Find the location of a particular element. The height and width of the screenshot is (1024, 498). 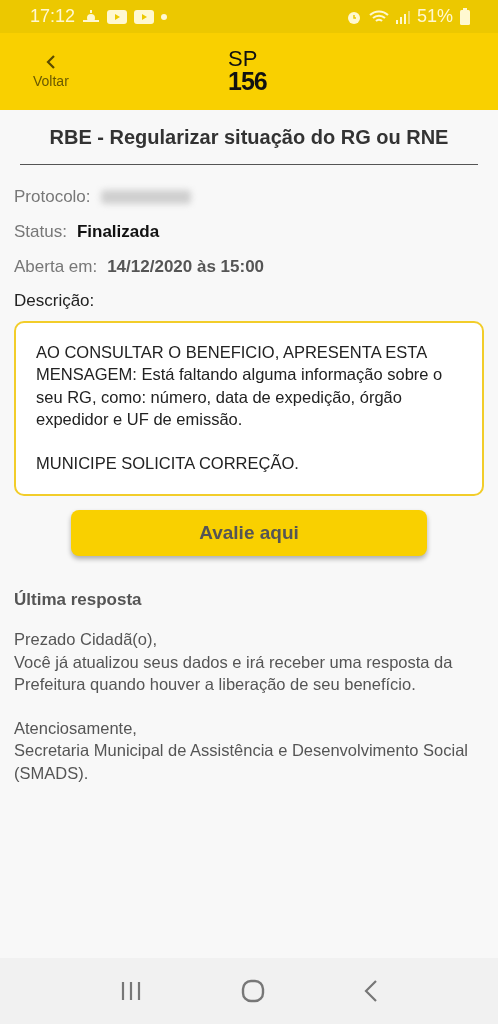

field-value: Finalizada is located at coordinates (118, 232).